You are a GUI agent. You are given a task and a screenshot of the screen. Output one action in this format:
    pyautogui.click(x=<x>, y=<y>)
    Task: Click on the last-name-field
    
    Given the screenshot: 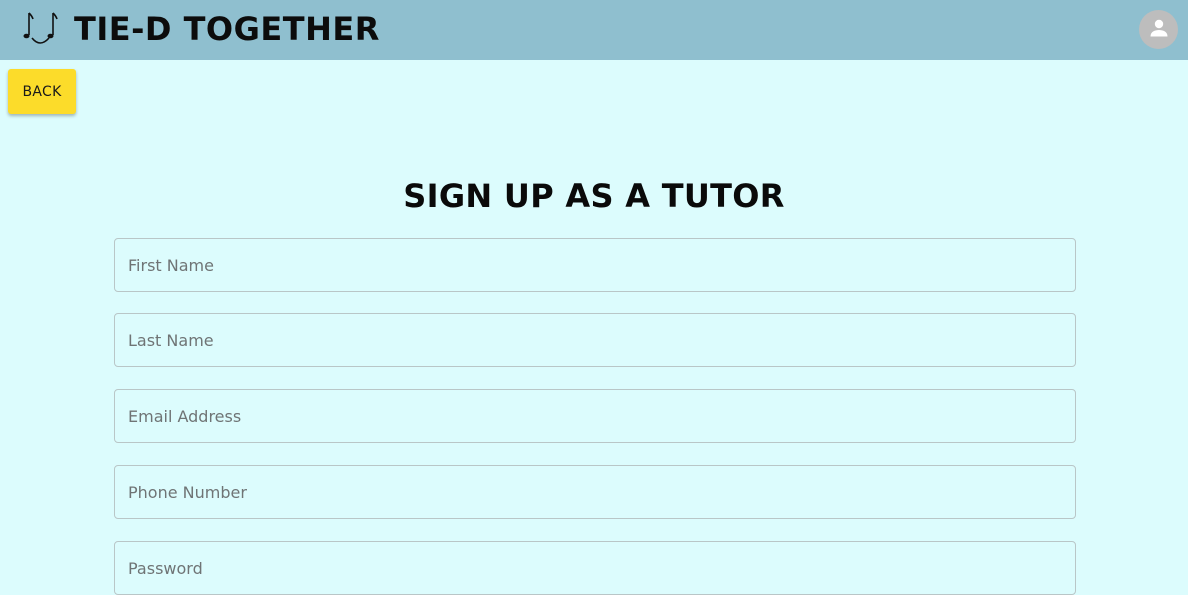 What is the action you would take?
    pyautogui.click(x=595, y=340)
    